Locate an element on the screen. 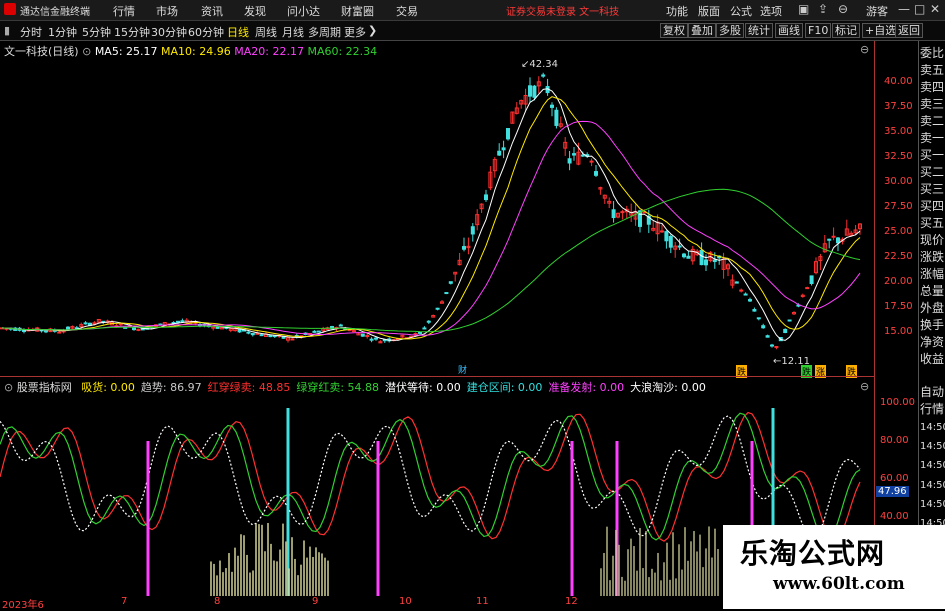 This screenshot has height=611, width=945. maximize-icon: □ is located at coordinates (919, 9).